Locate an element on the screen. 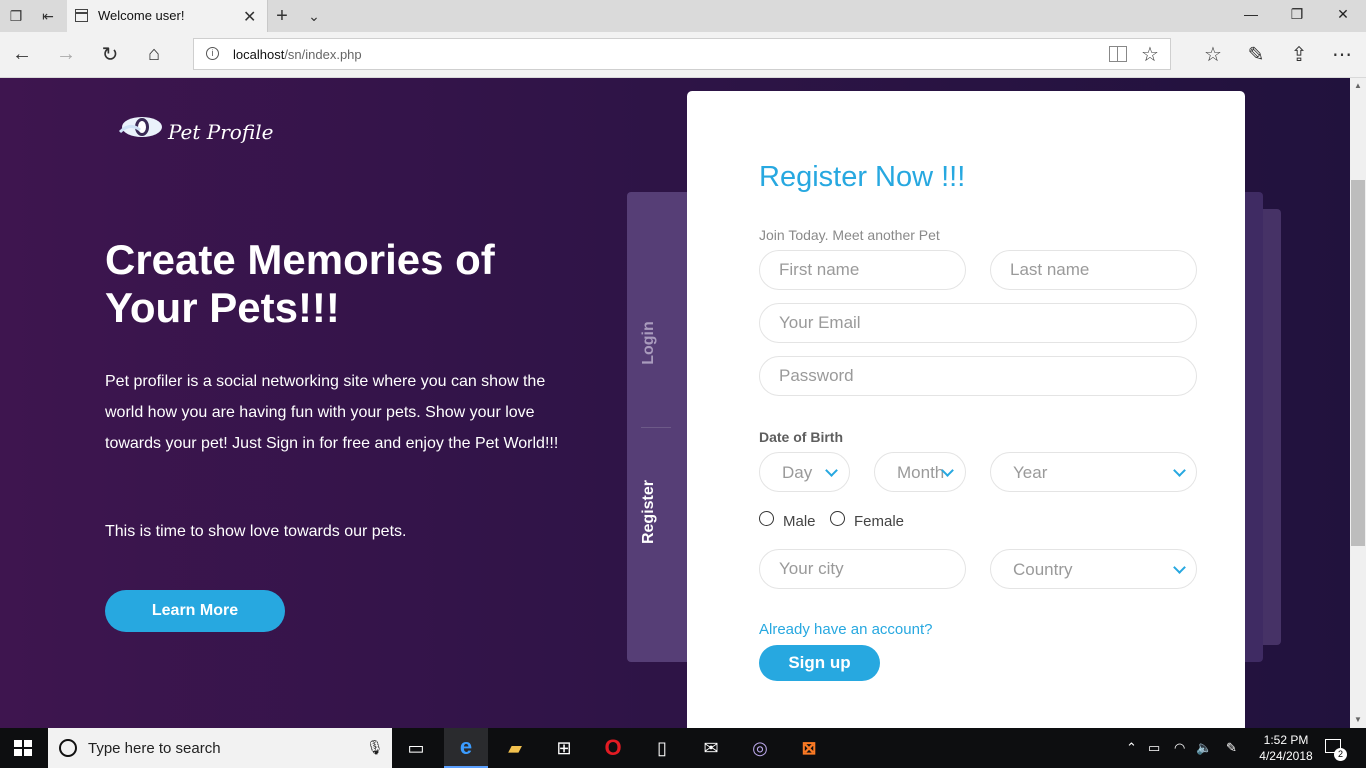  favorites-hub-icon: ☆ is located at coordinates (1213, 54).